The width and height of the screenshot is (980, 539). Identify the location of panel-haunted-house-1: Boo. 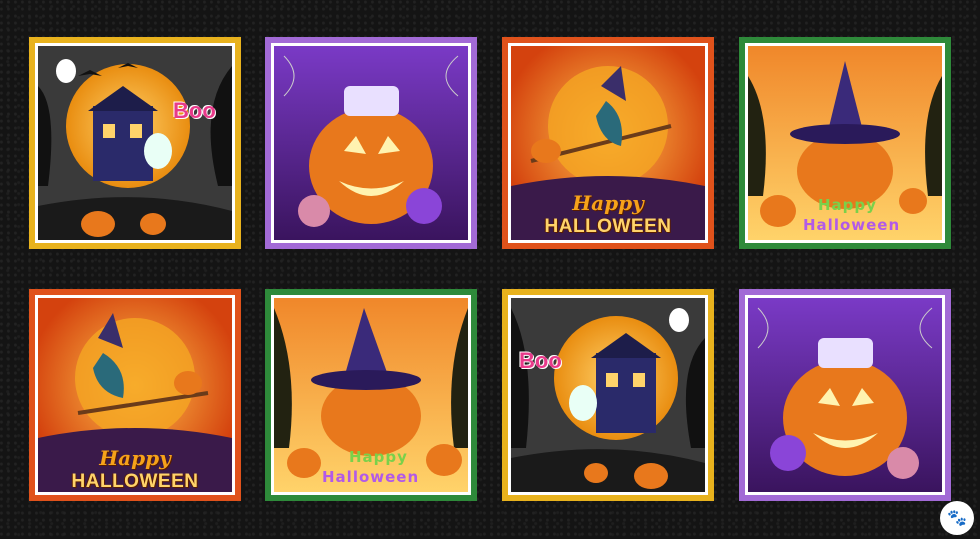
(135, 143).